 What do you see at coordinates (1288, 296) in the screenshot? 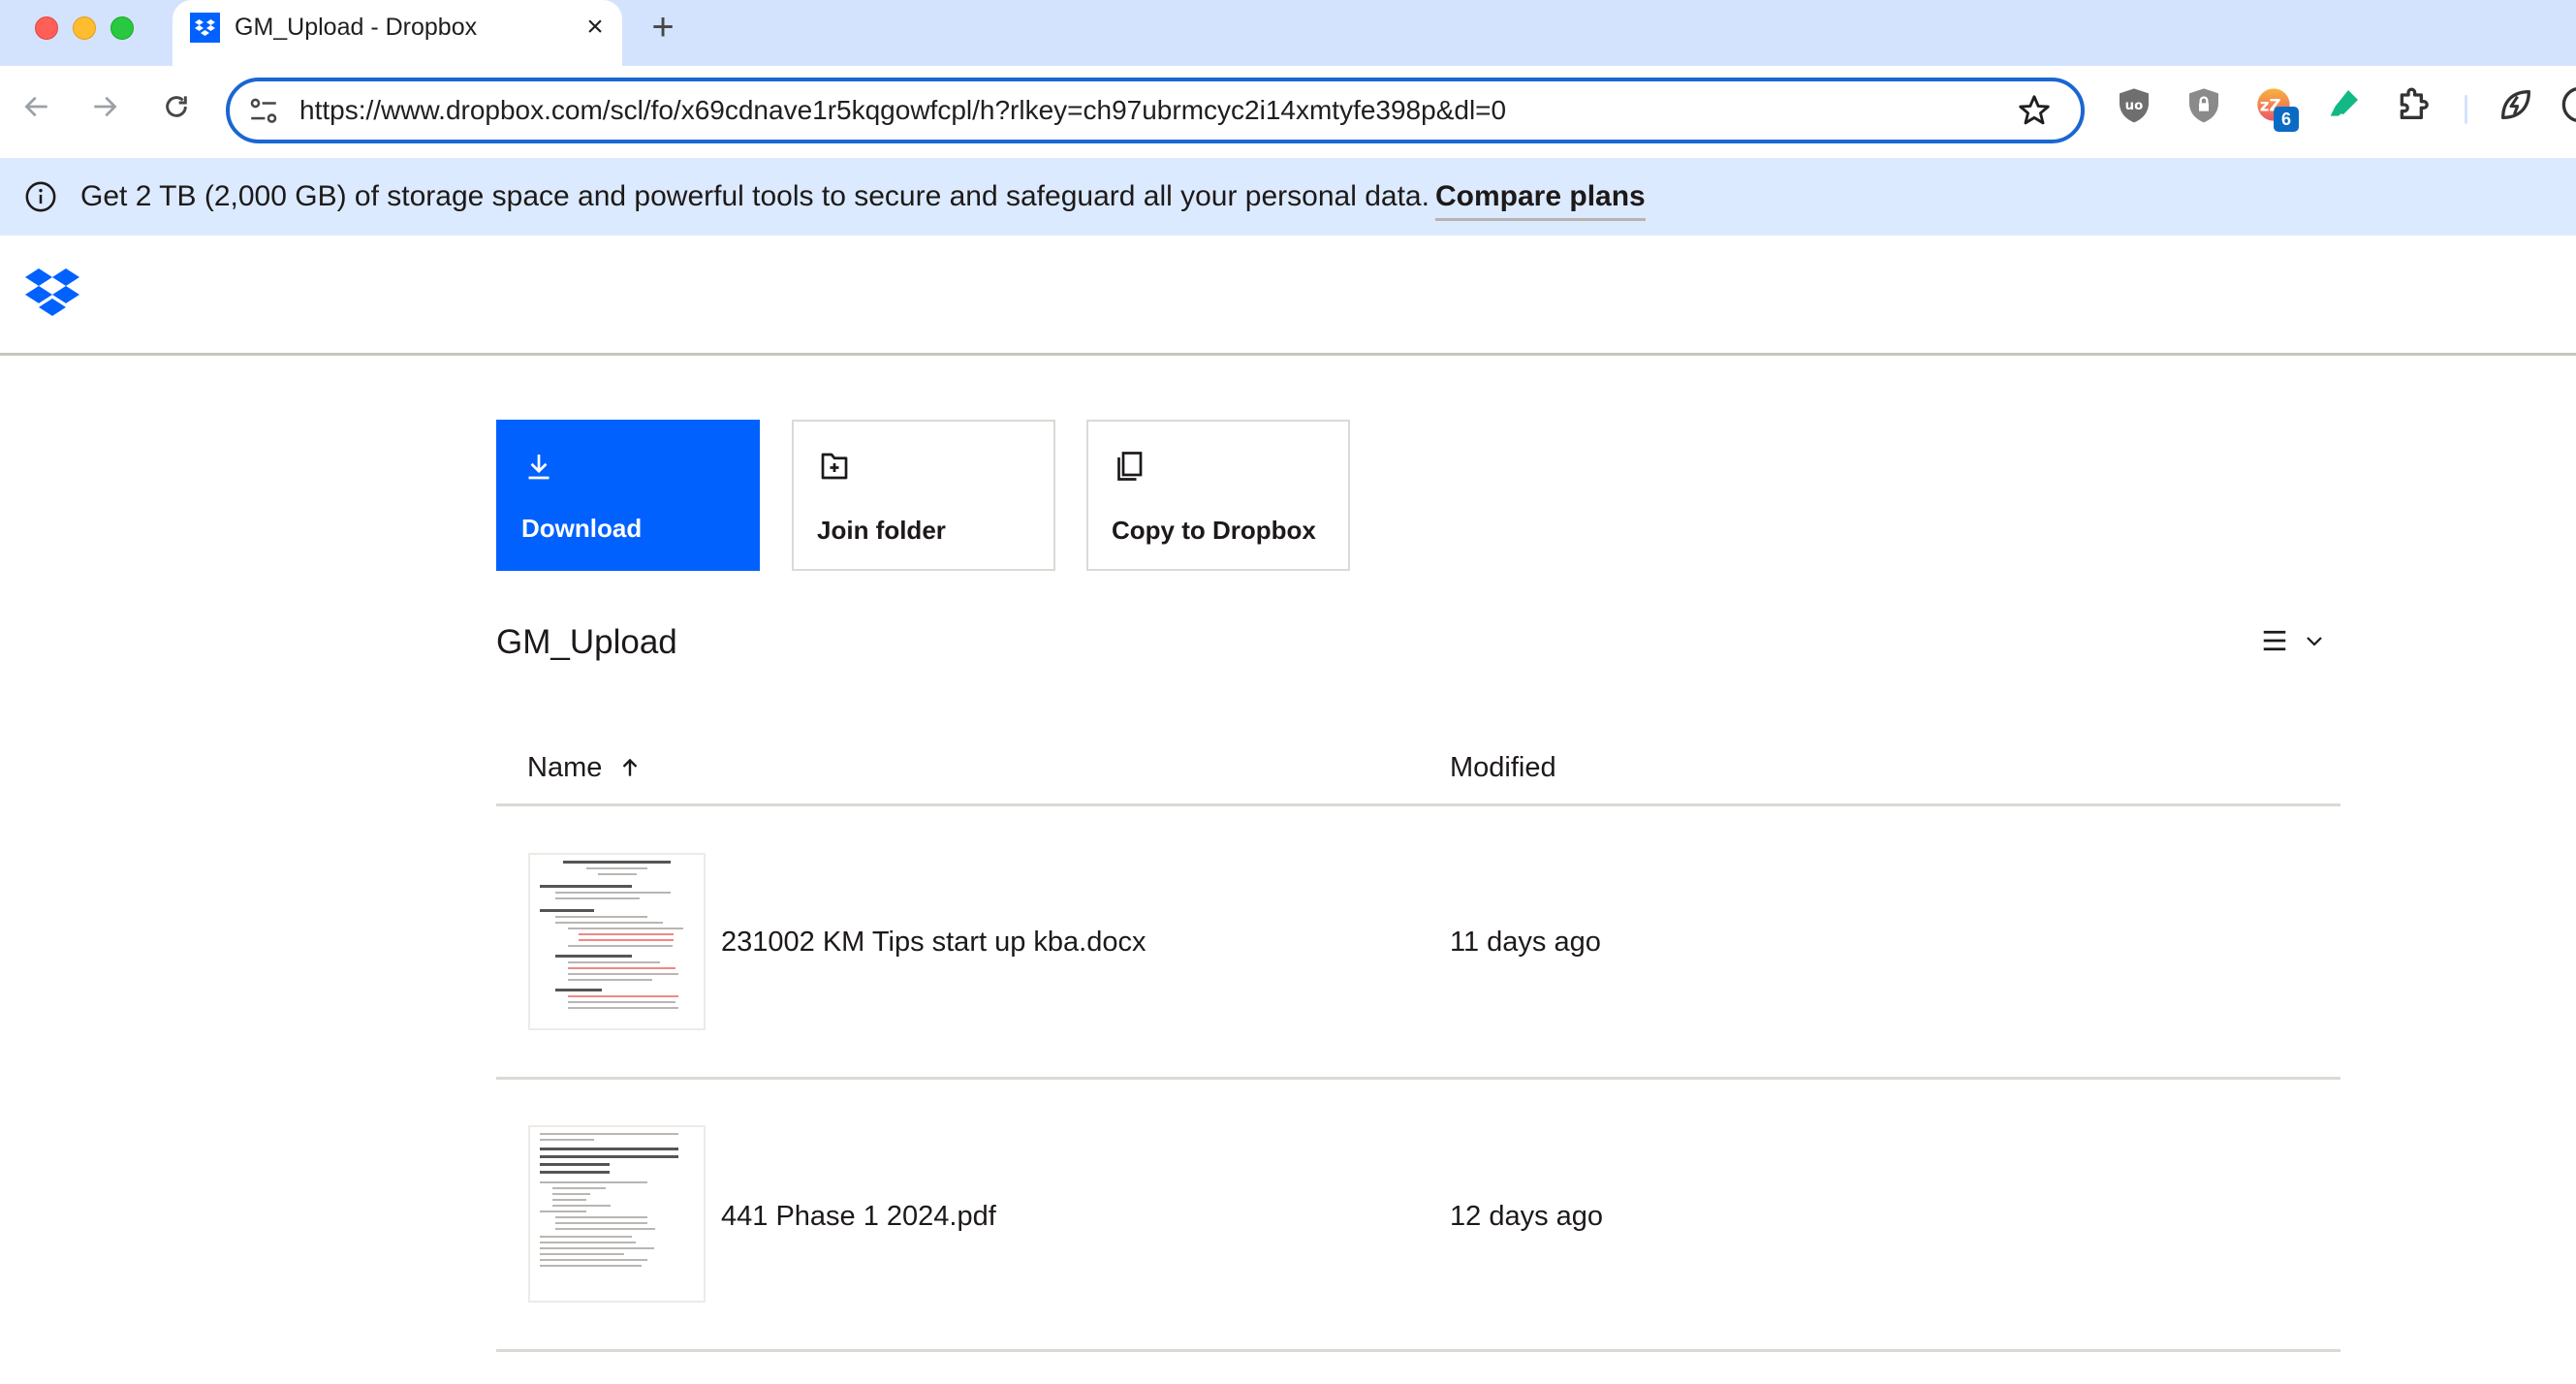
I see `site-header` at bounding box center [1288, 296].